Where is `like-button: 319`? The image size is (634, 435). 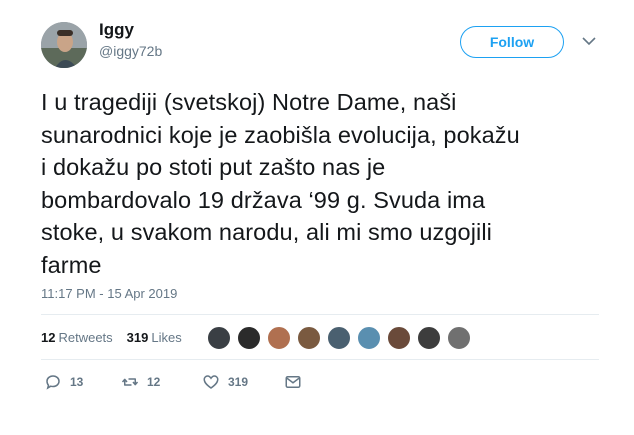 like-button: 319 is located at coordinates (225, 382).